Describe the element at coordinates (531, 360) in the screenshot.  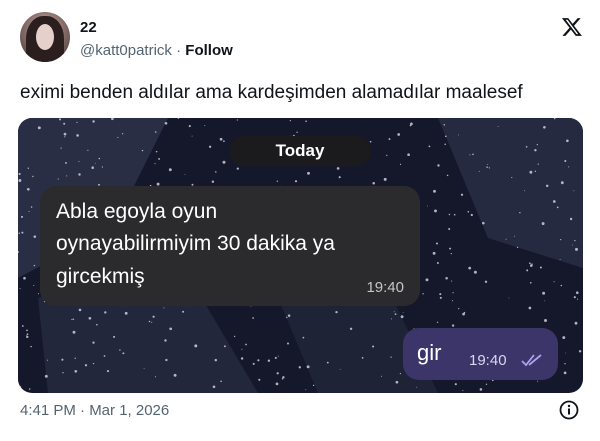
I see `double-check-icon` at that location.